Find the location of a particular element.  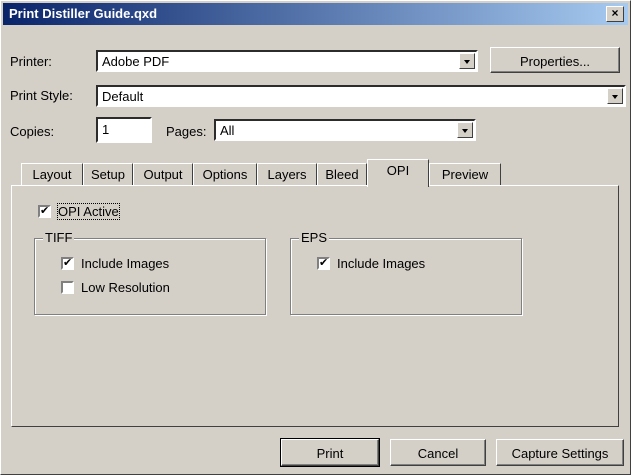

copies-value: 1 is located at coordinates (106, 129).